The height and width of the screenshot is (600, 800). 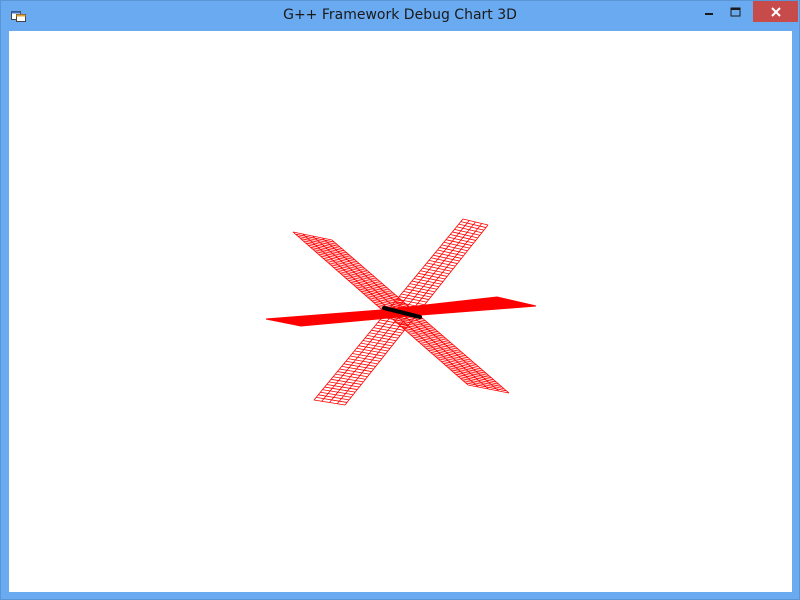 I want to click on minimize-icon, so click(x=708, y=13).